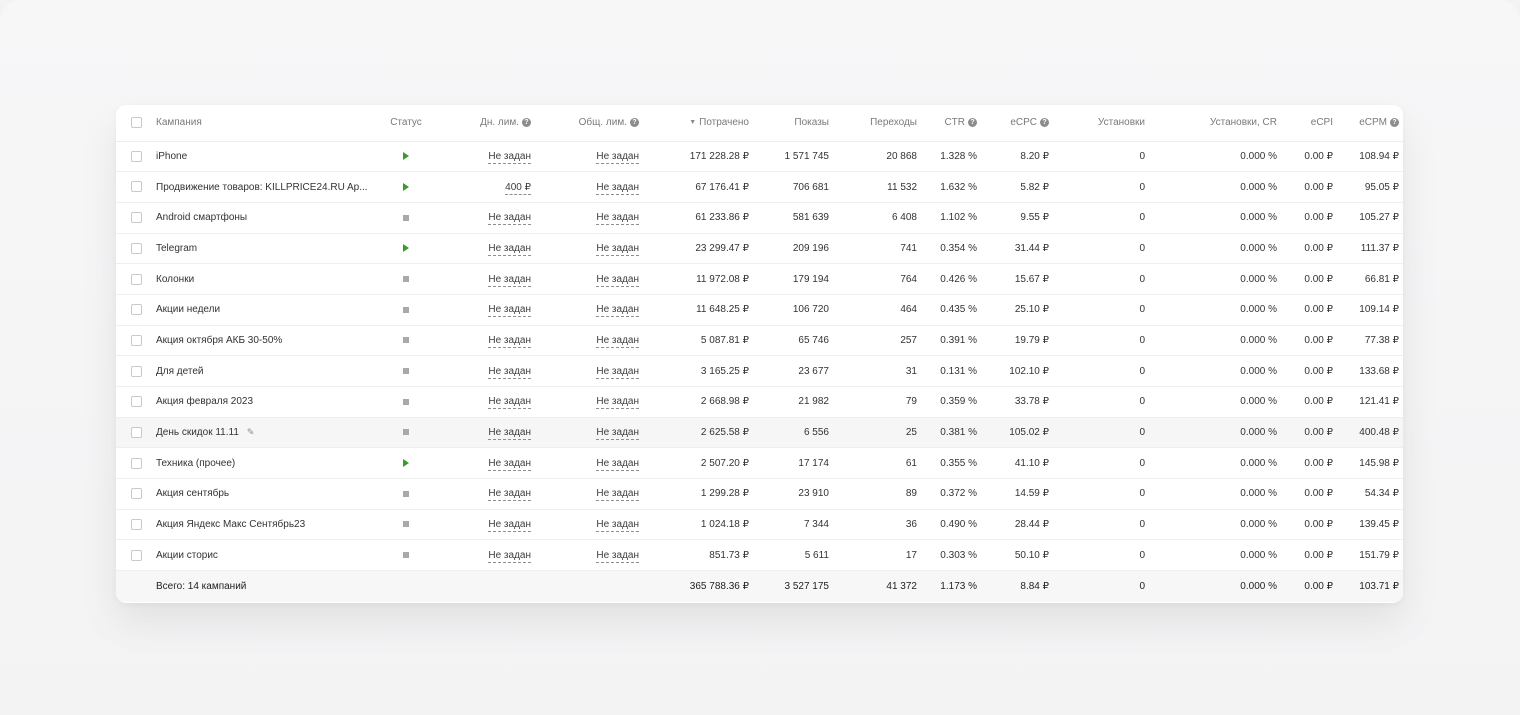 The image size is (1520, 715). I want to click on col-status: Статус, so click(406, 123).